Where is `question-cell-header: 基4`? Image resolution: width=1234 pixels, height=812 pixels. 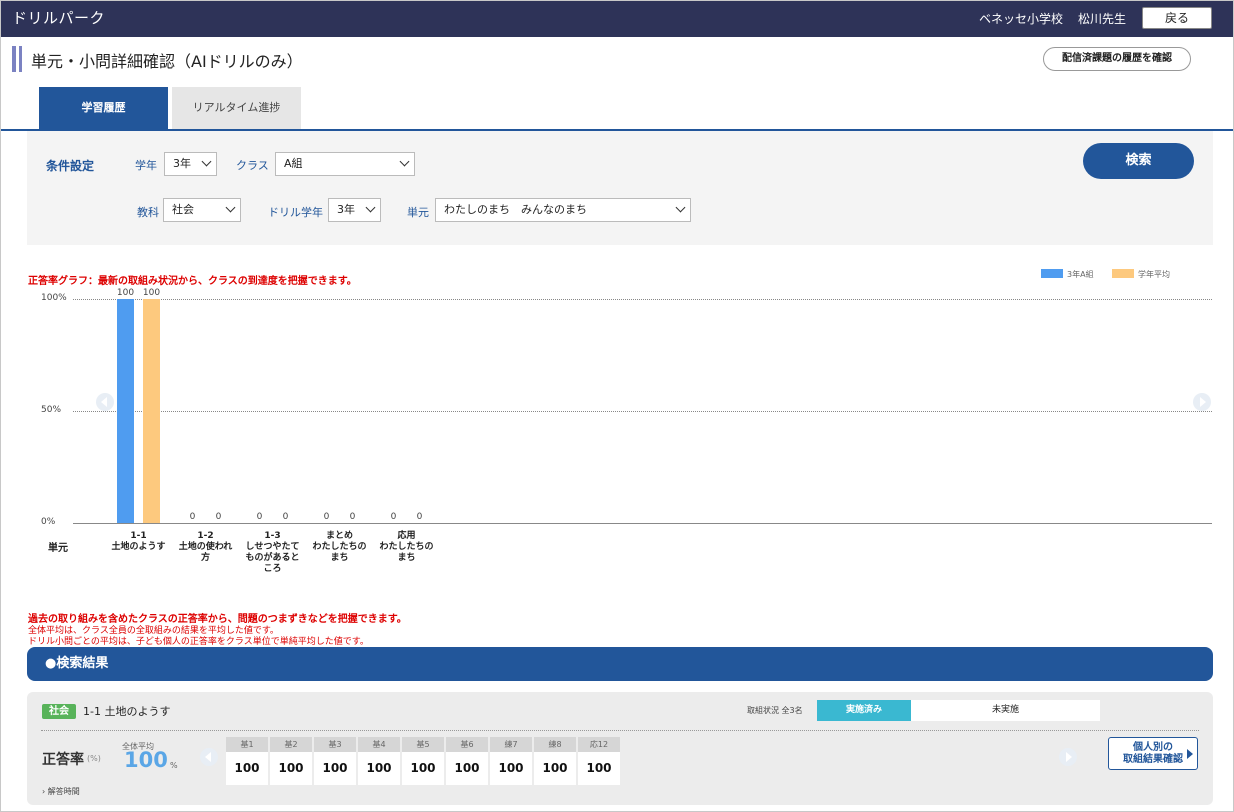
question-cell-header: 基4 is located at coordinates (379, 744).